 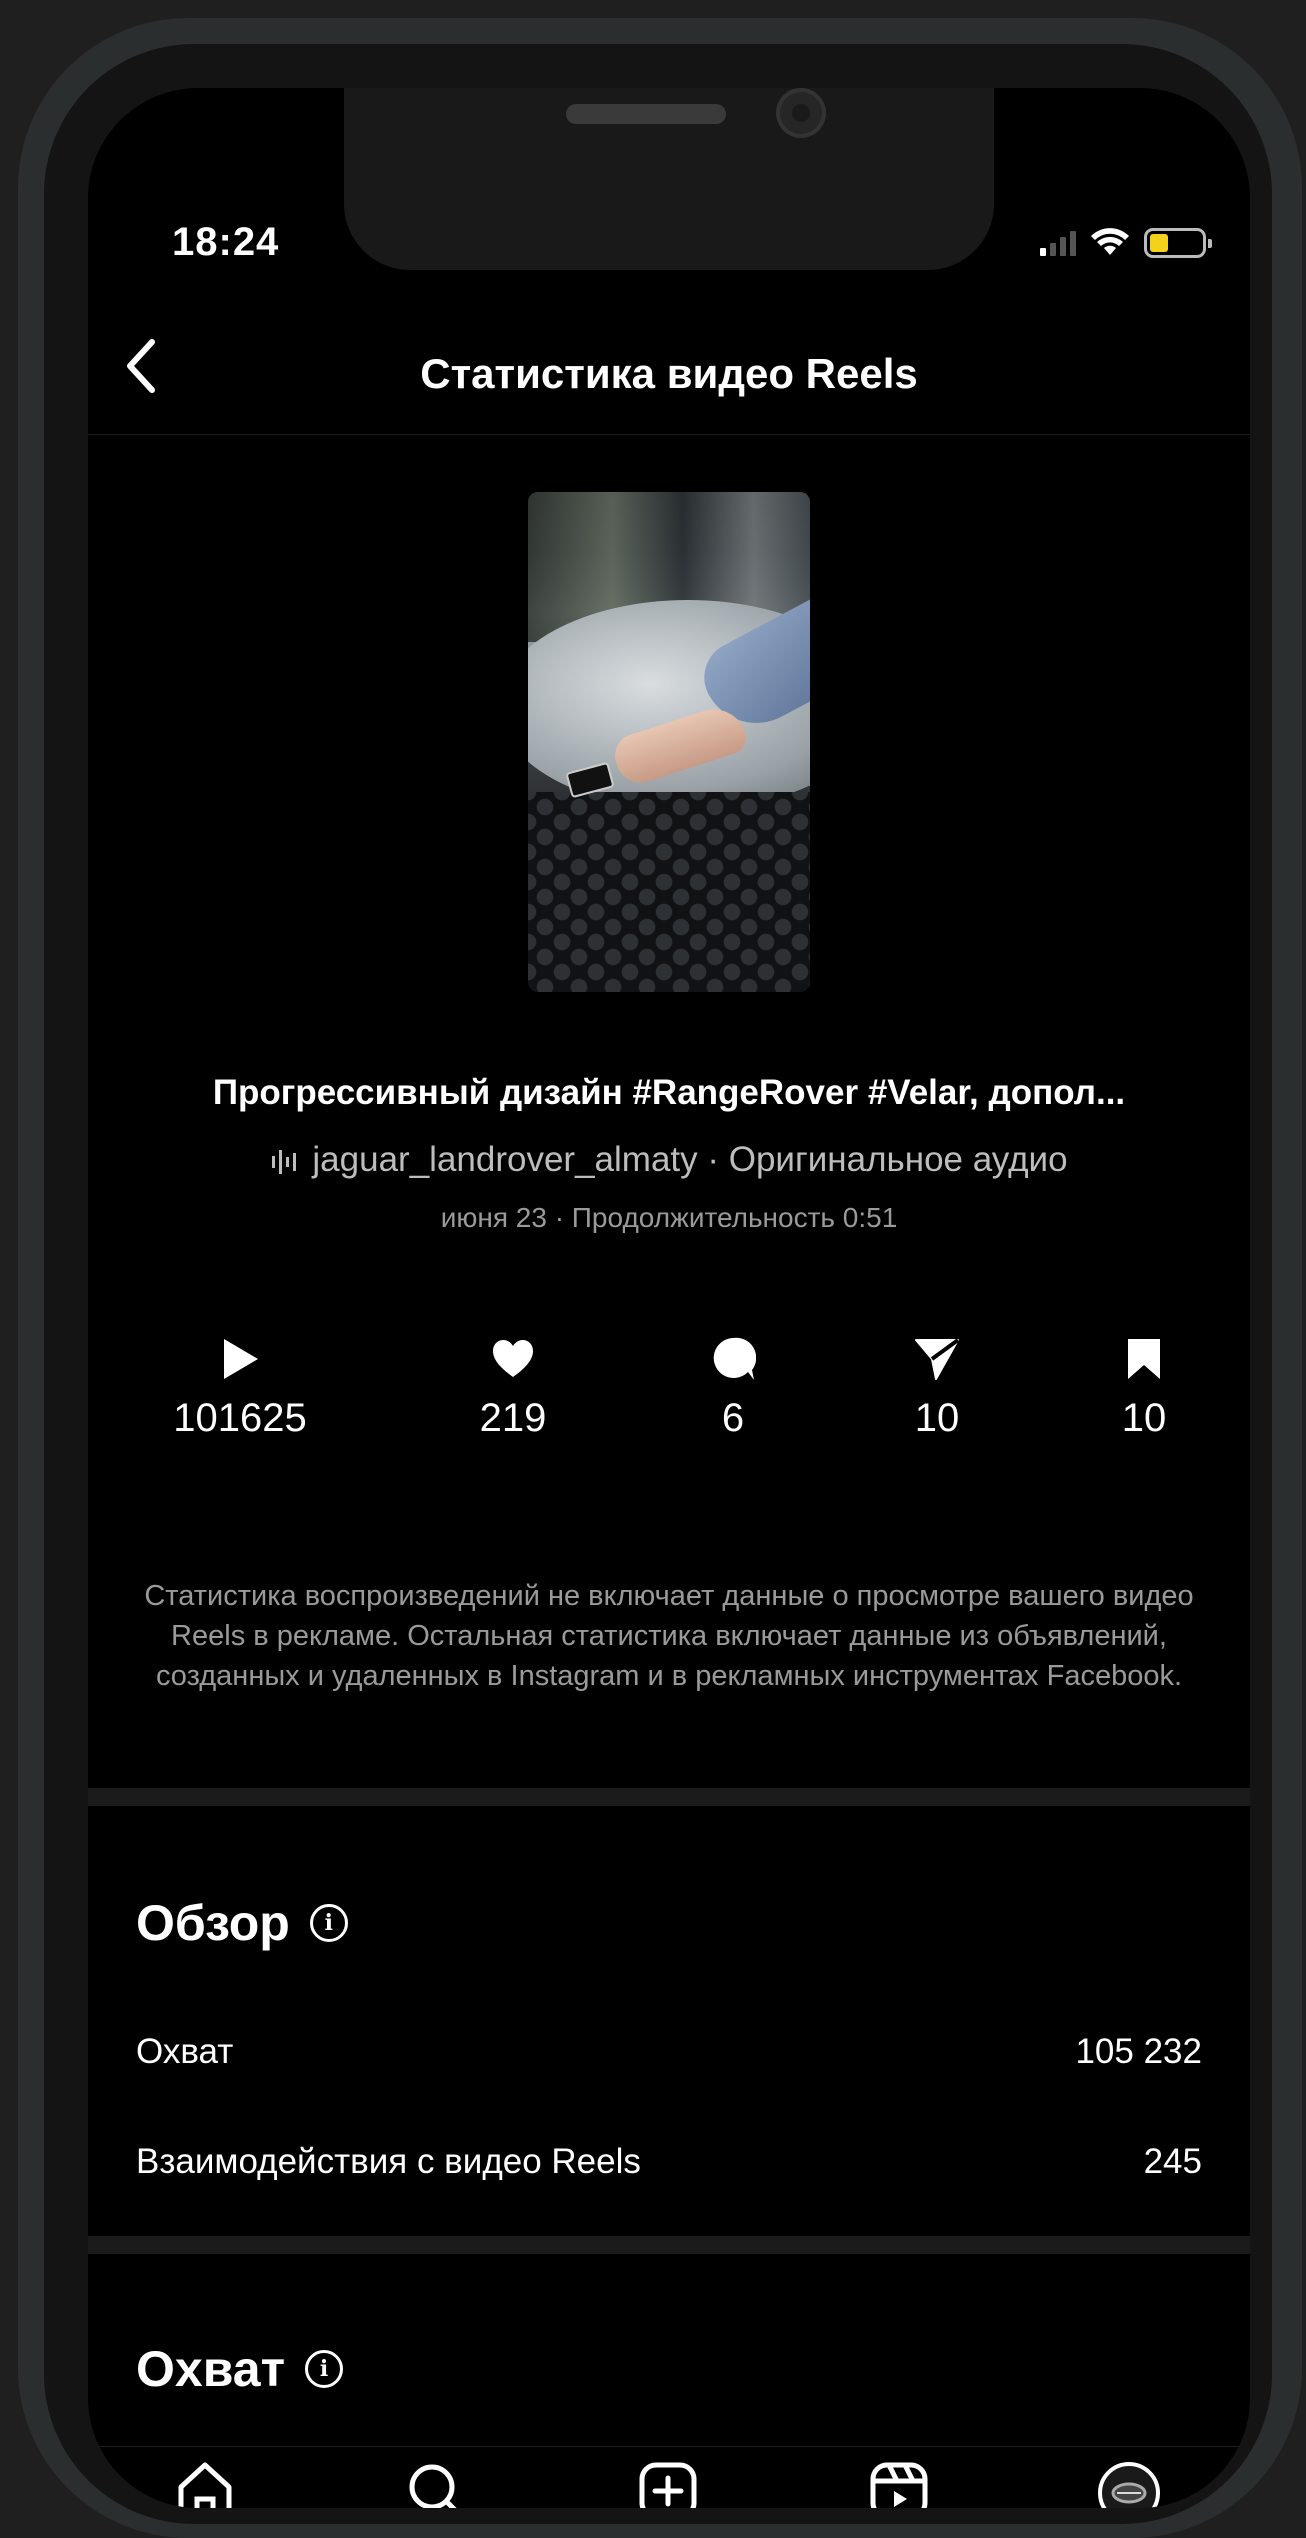 I want to click on reels-icon, so click(x=899, y=2485).